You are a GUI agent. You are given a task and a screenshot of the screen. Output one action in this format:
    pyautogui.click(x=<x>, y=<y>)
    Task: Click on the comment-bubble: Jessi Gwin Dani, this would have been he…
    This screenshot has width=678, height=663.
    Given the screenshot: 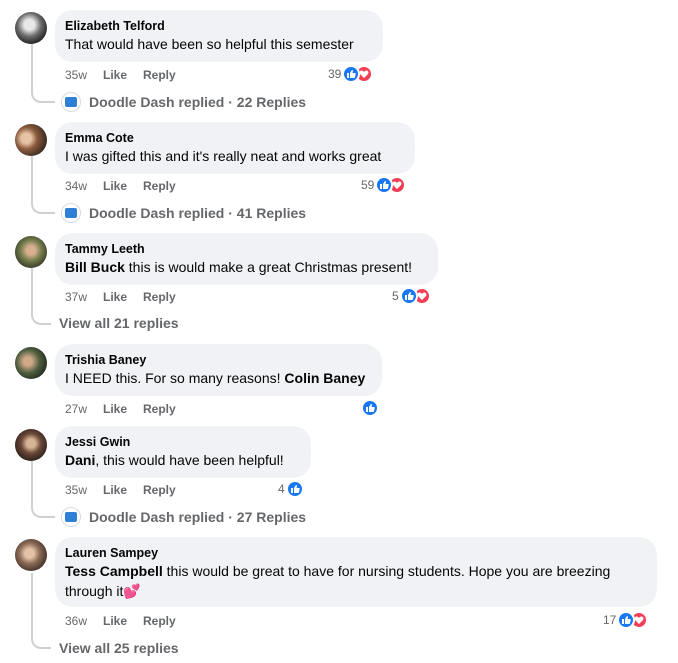 What is the action you would take?
    pyautogui.click(x=183, y=452)
    